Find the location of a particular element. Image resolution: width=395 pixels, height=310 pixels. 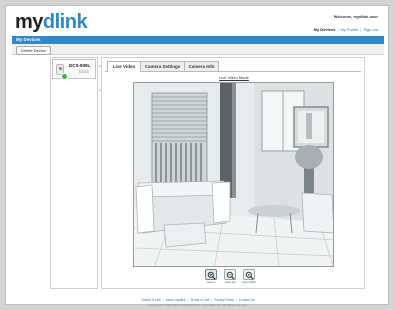

zoom-100-label: zoom 100% is located at coordinates (249, 282).